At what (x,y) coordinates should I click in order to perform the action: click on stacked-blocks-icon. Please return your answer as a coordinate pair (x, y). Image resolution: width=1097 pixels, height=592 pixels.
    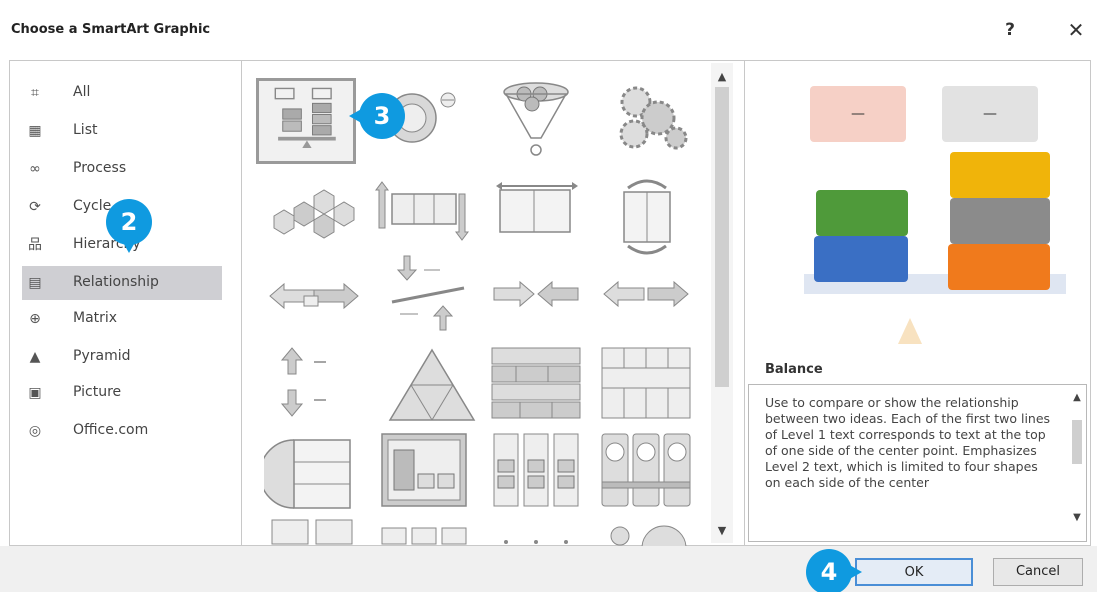
    Looking at the image, I should click on (536, 383).